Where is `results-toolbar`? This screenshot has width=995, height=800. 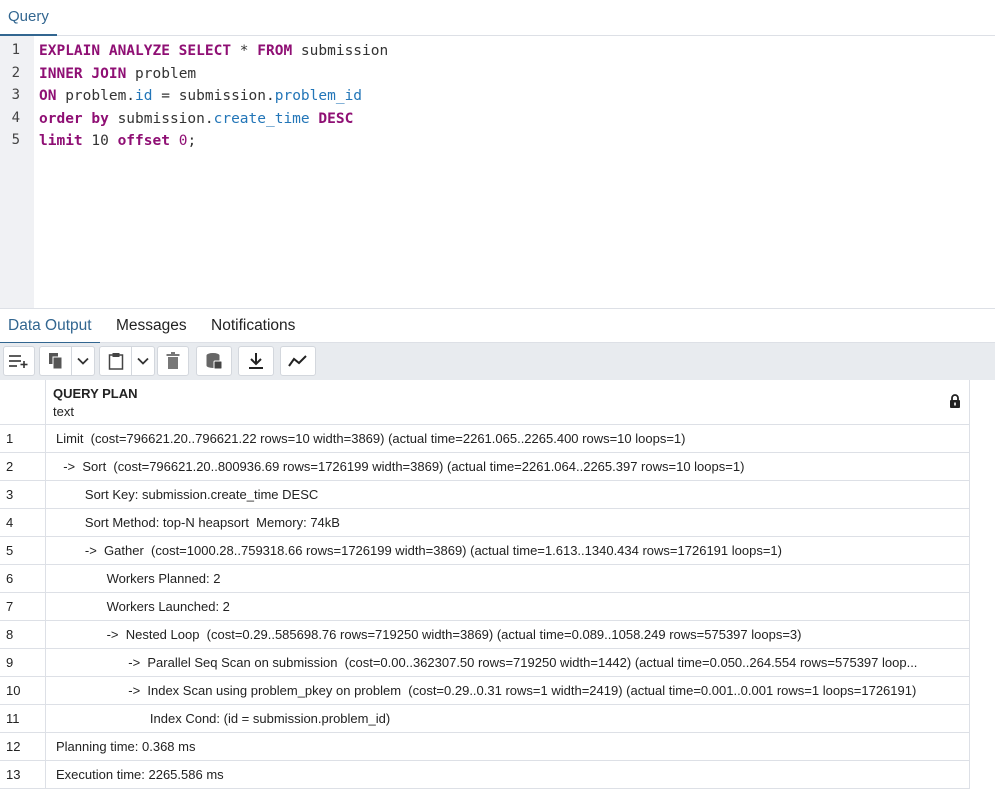 results-toolbar is located at coordinates (497, 361).